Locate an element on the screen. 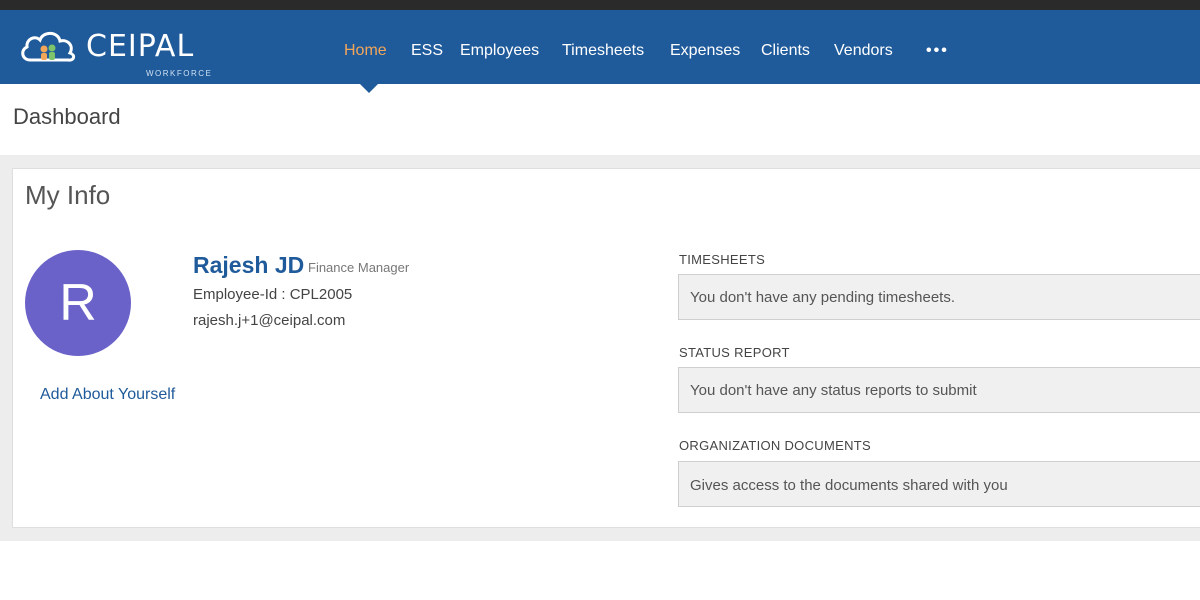 This screenshot has width=1200, height=600. logo-text: CEIPAL is located at coordinates (140, 46).